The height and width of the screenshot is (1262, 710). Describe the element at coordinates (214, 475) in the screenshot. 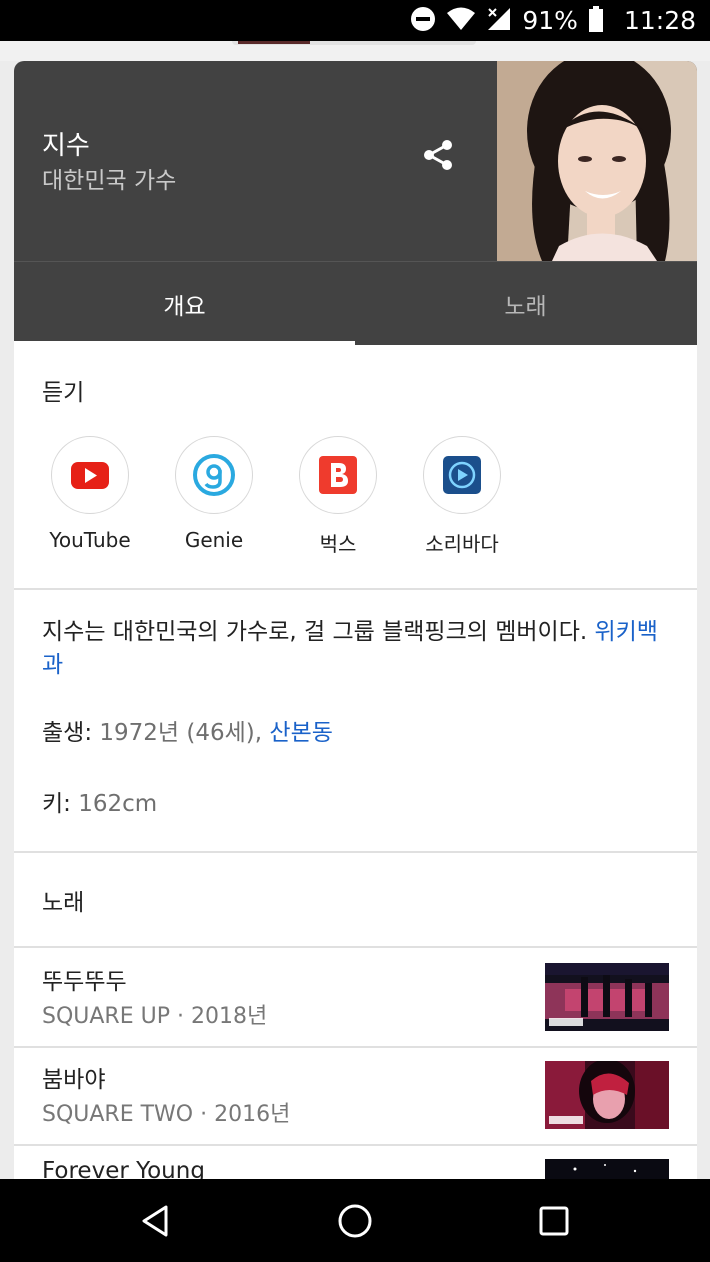

I see `genie-icon` at that location.